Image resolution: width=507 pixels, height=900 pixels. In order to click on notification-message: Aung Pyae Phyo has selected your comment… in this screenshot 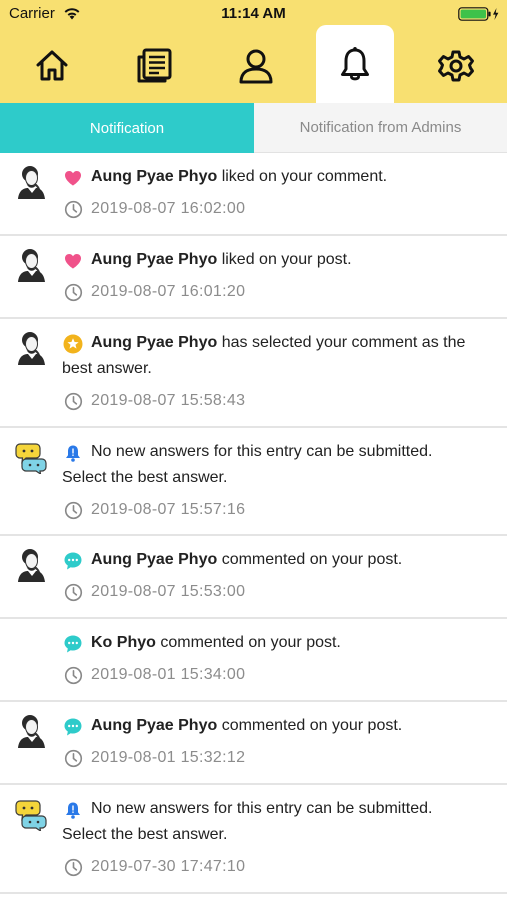, I will do `click(264, 355)`.